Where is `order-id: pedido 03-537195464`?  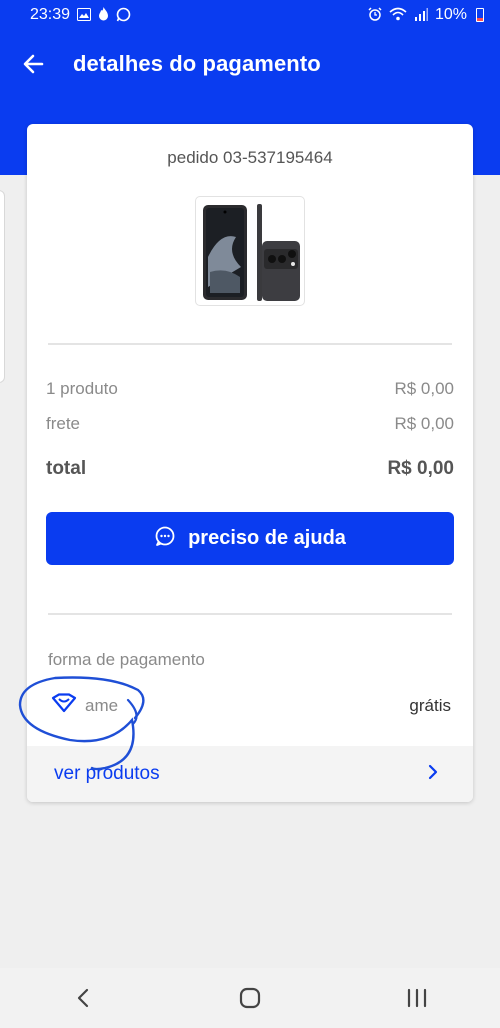 order-id: pedido 03-537195464 is located at coordinates (250, 157).